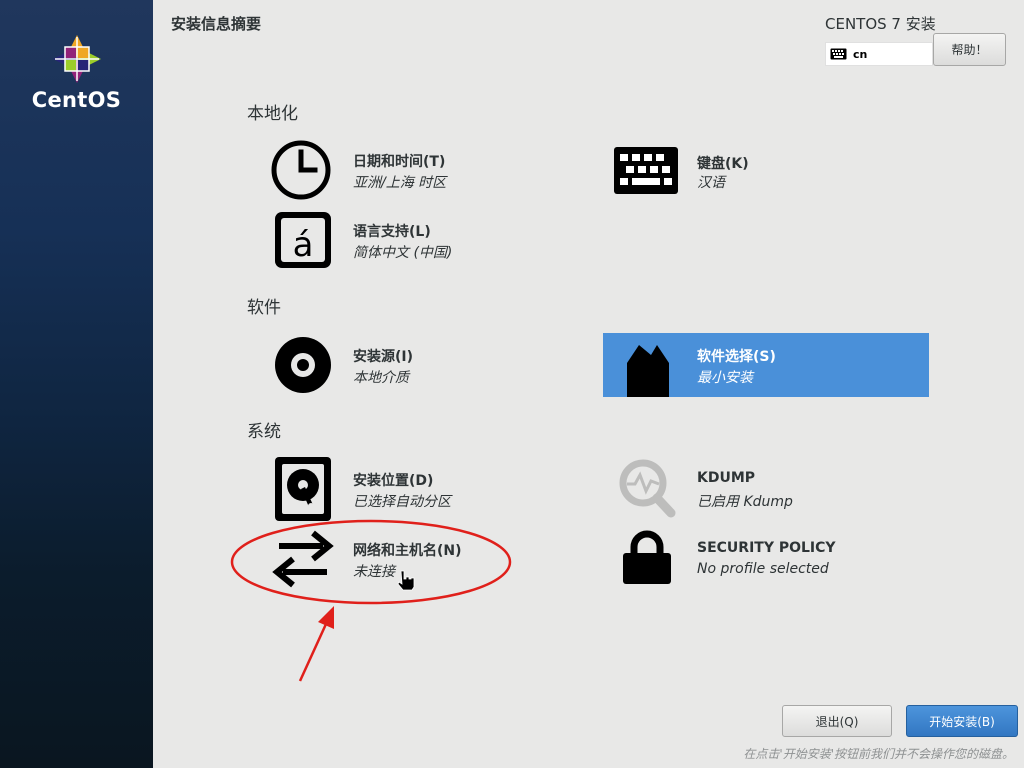 The image size is (1024, 768). I want to click on padlock-icon, so click(647, 557).